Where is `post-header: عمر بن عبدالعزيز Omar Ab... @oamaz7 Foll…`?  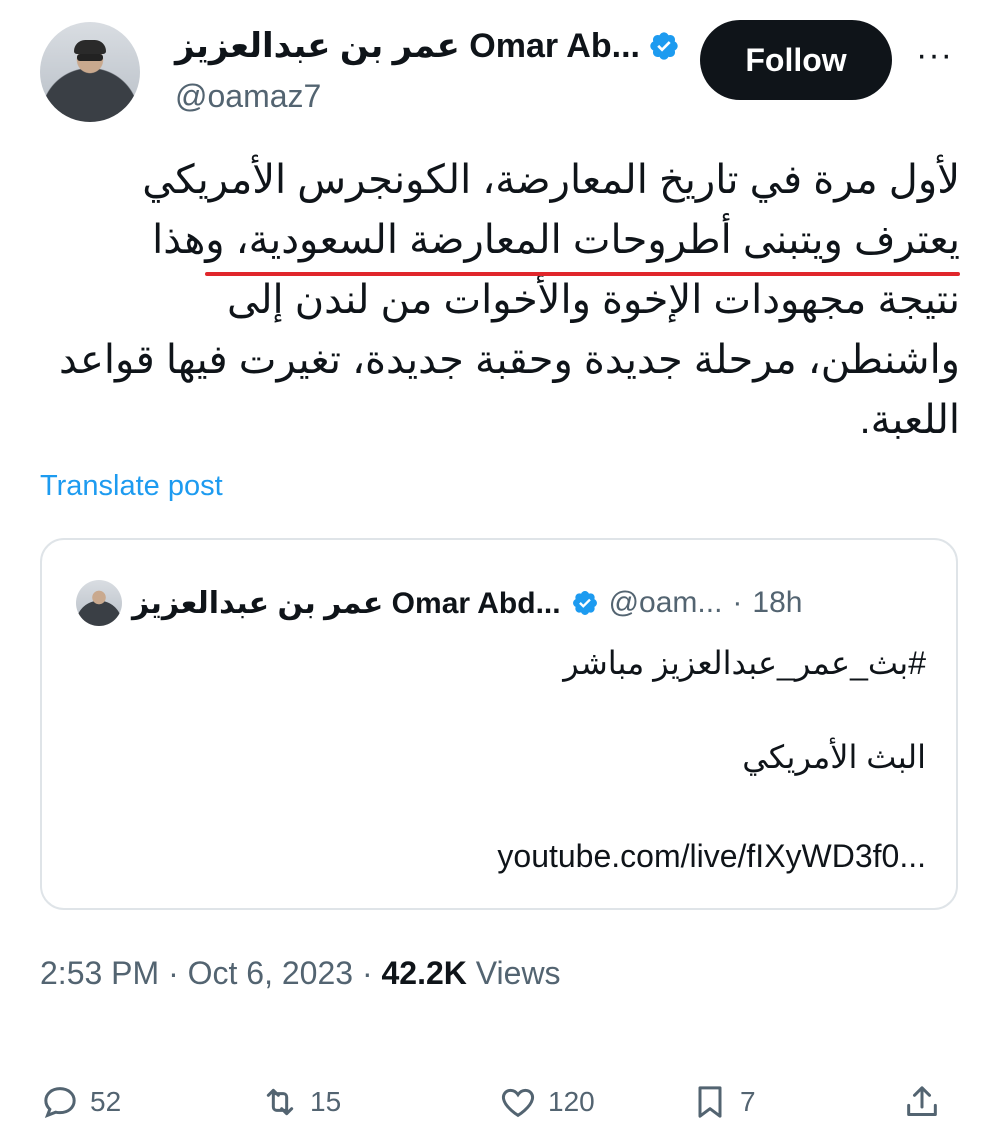
post-header: عمر بن عبدالعزيز Omar Ab... @oamaz7 Foll… is located at coordinates (505, 73).